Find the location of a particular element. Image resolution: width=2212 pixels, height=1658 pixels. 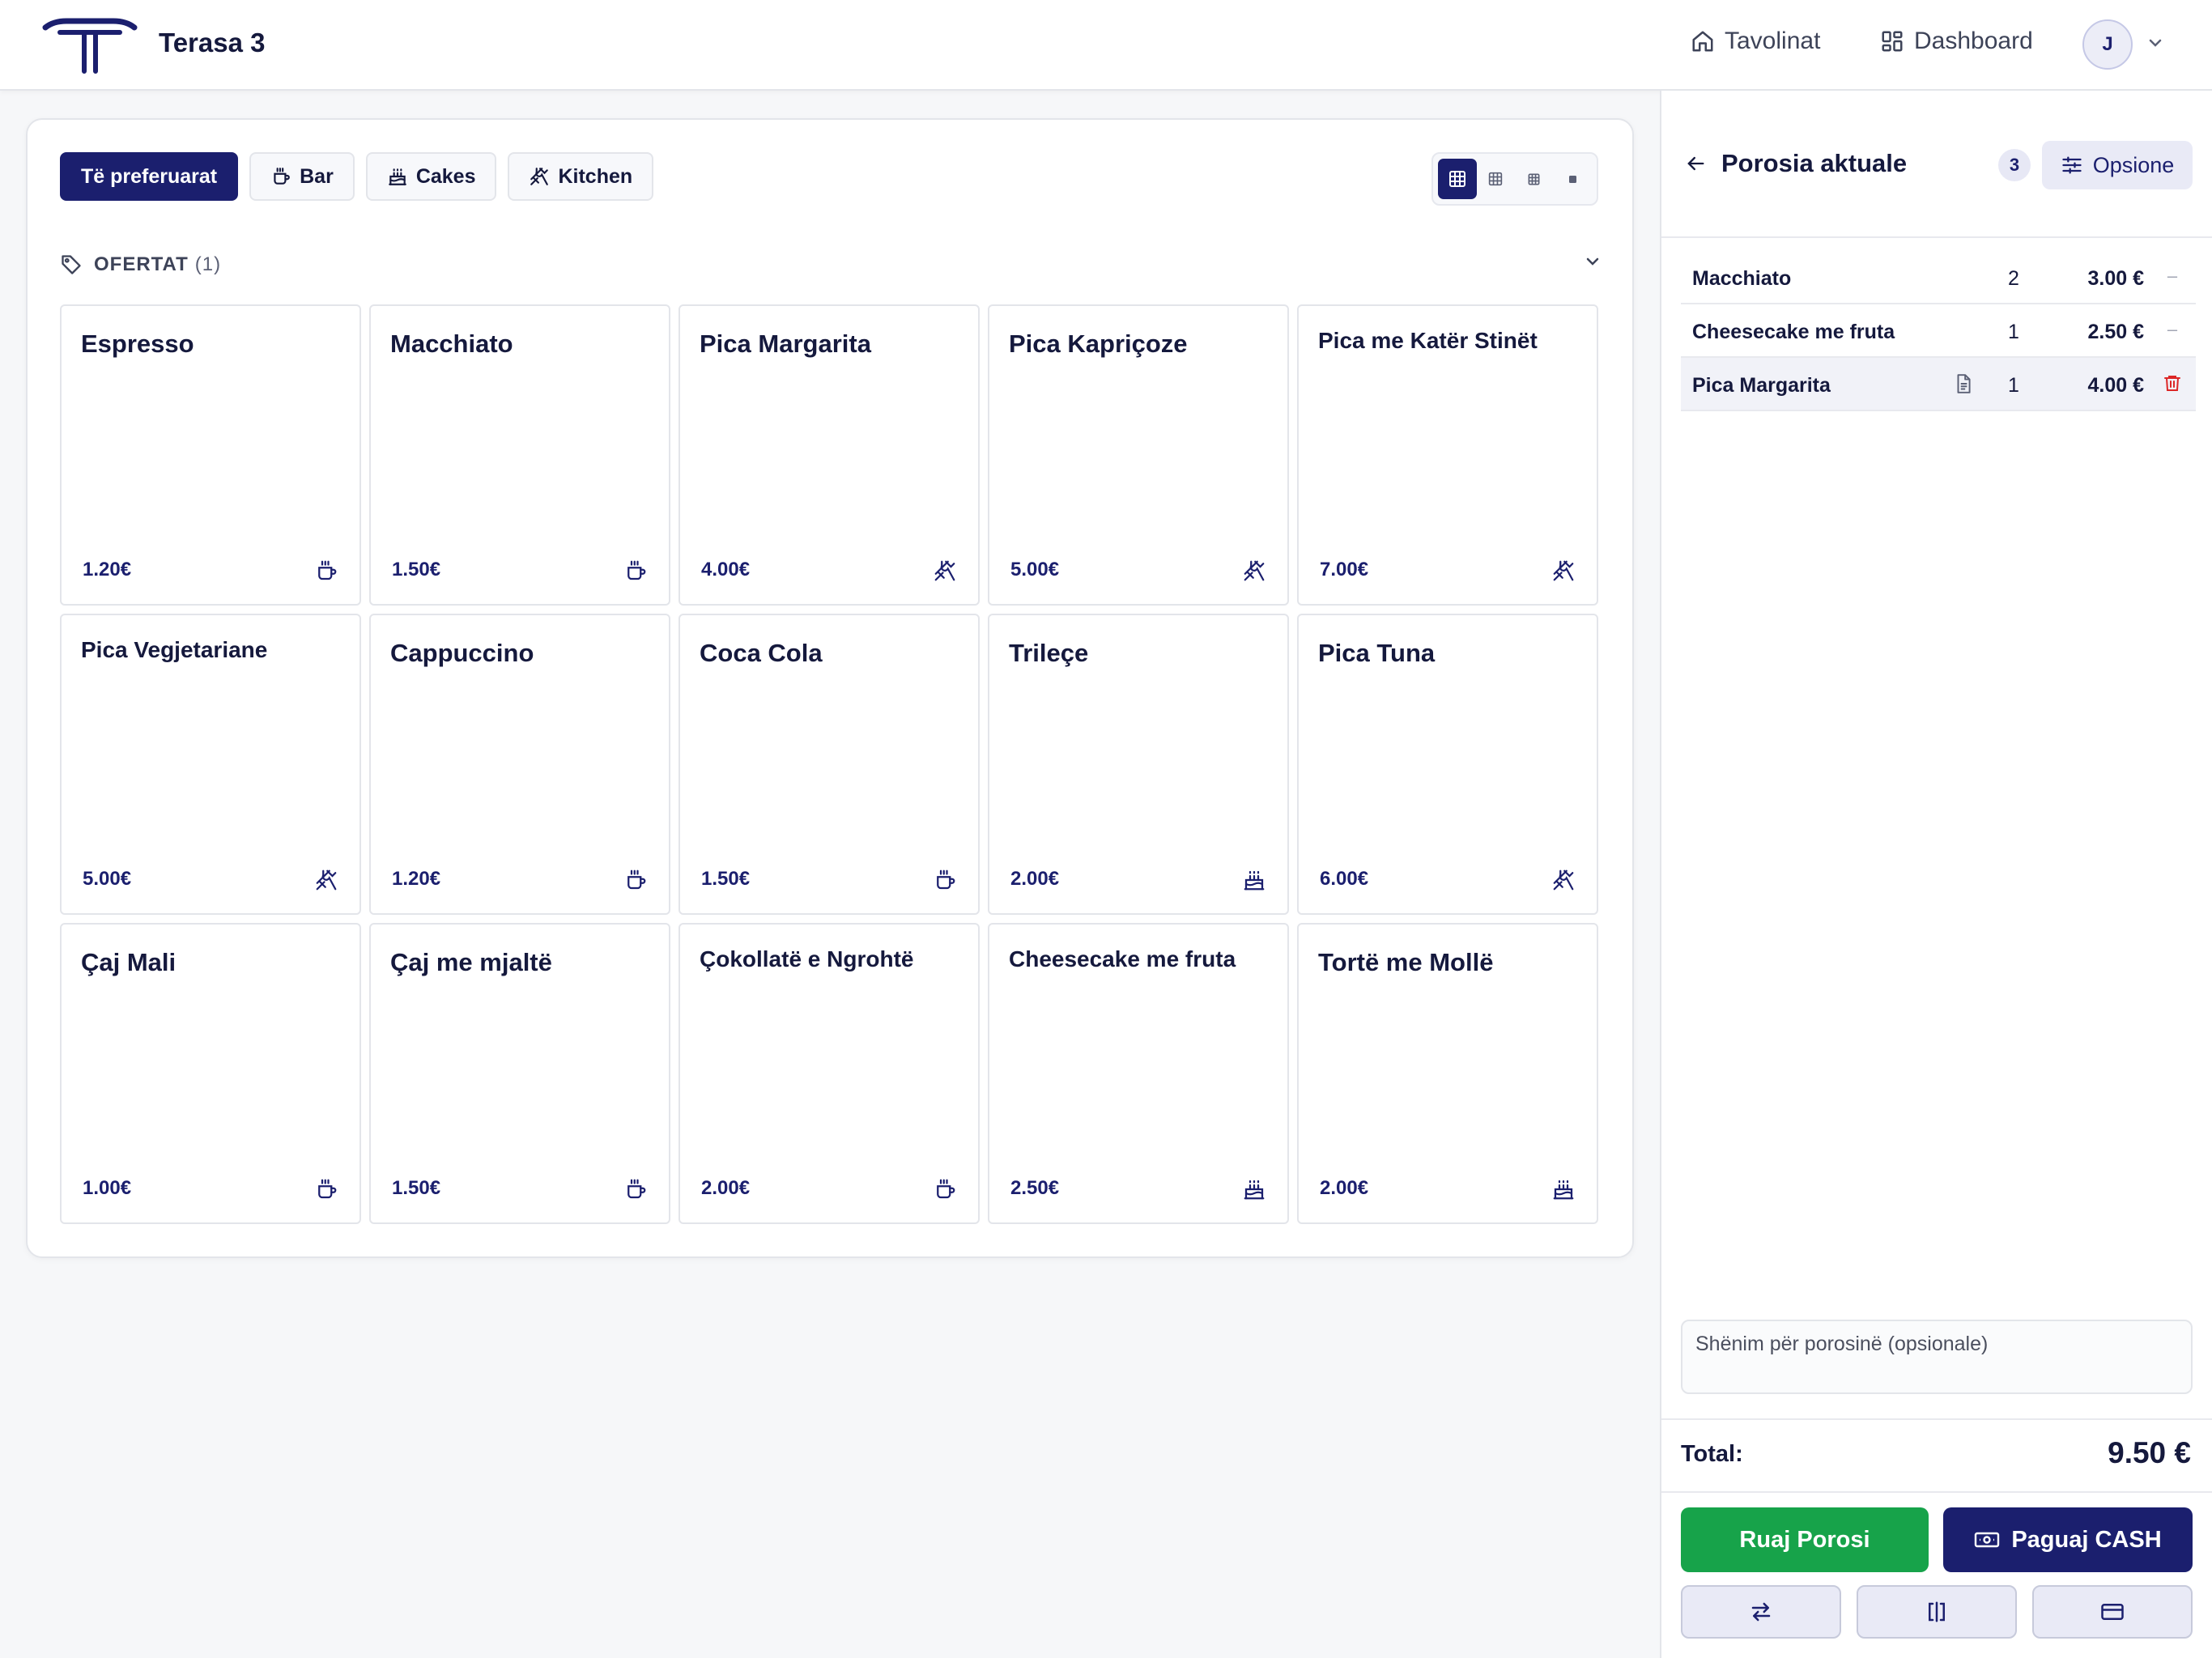

arrow-left-icon is located at coordinates (1695, 163).